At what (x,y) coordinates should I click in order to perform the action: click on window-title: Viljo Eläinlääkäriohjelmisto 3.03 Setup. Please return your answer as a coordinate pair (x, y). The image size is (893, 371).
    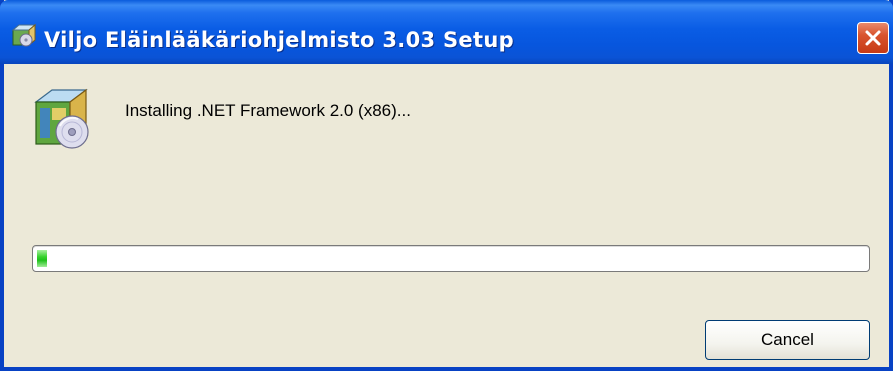
    Looking at the image, I should click on (279, 40).